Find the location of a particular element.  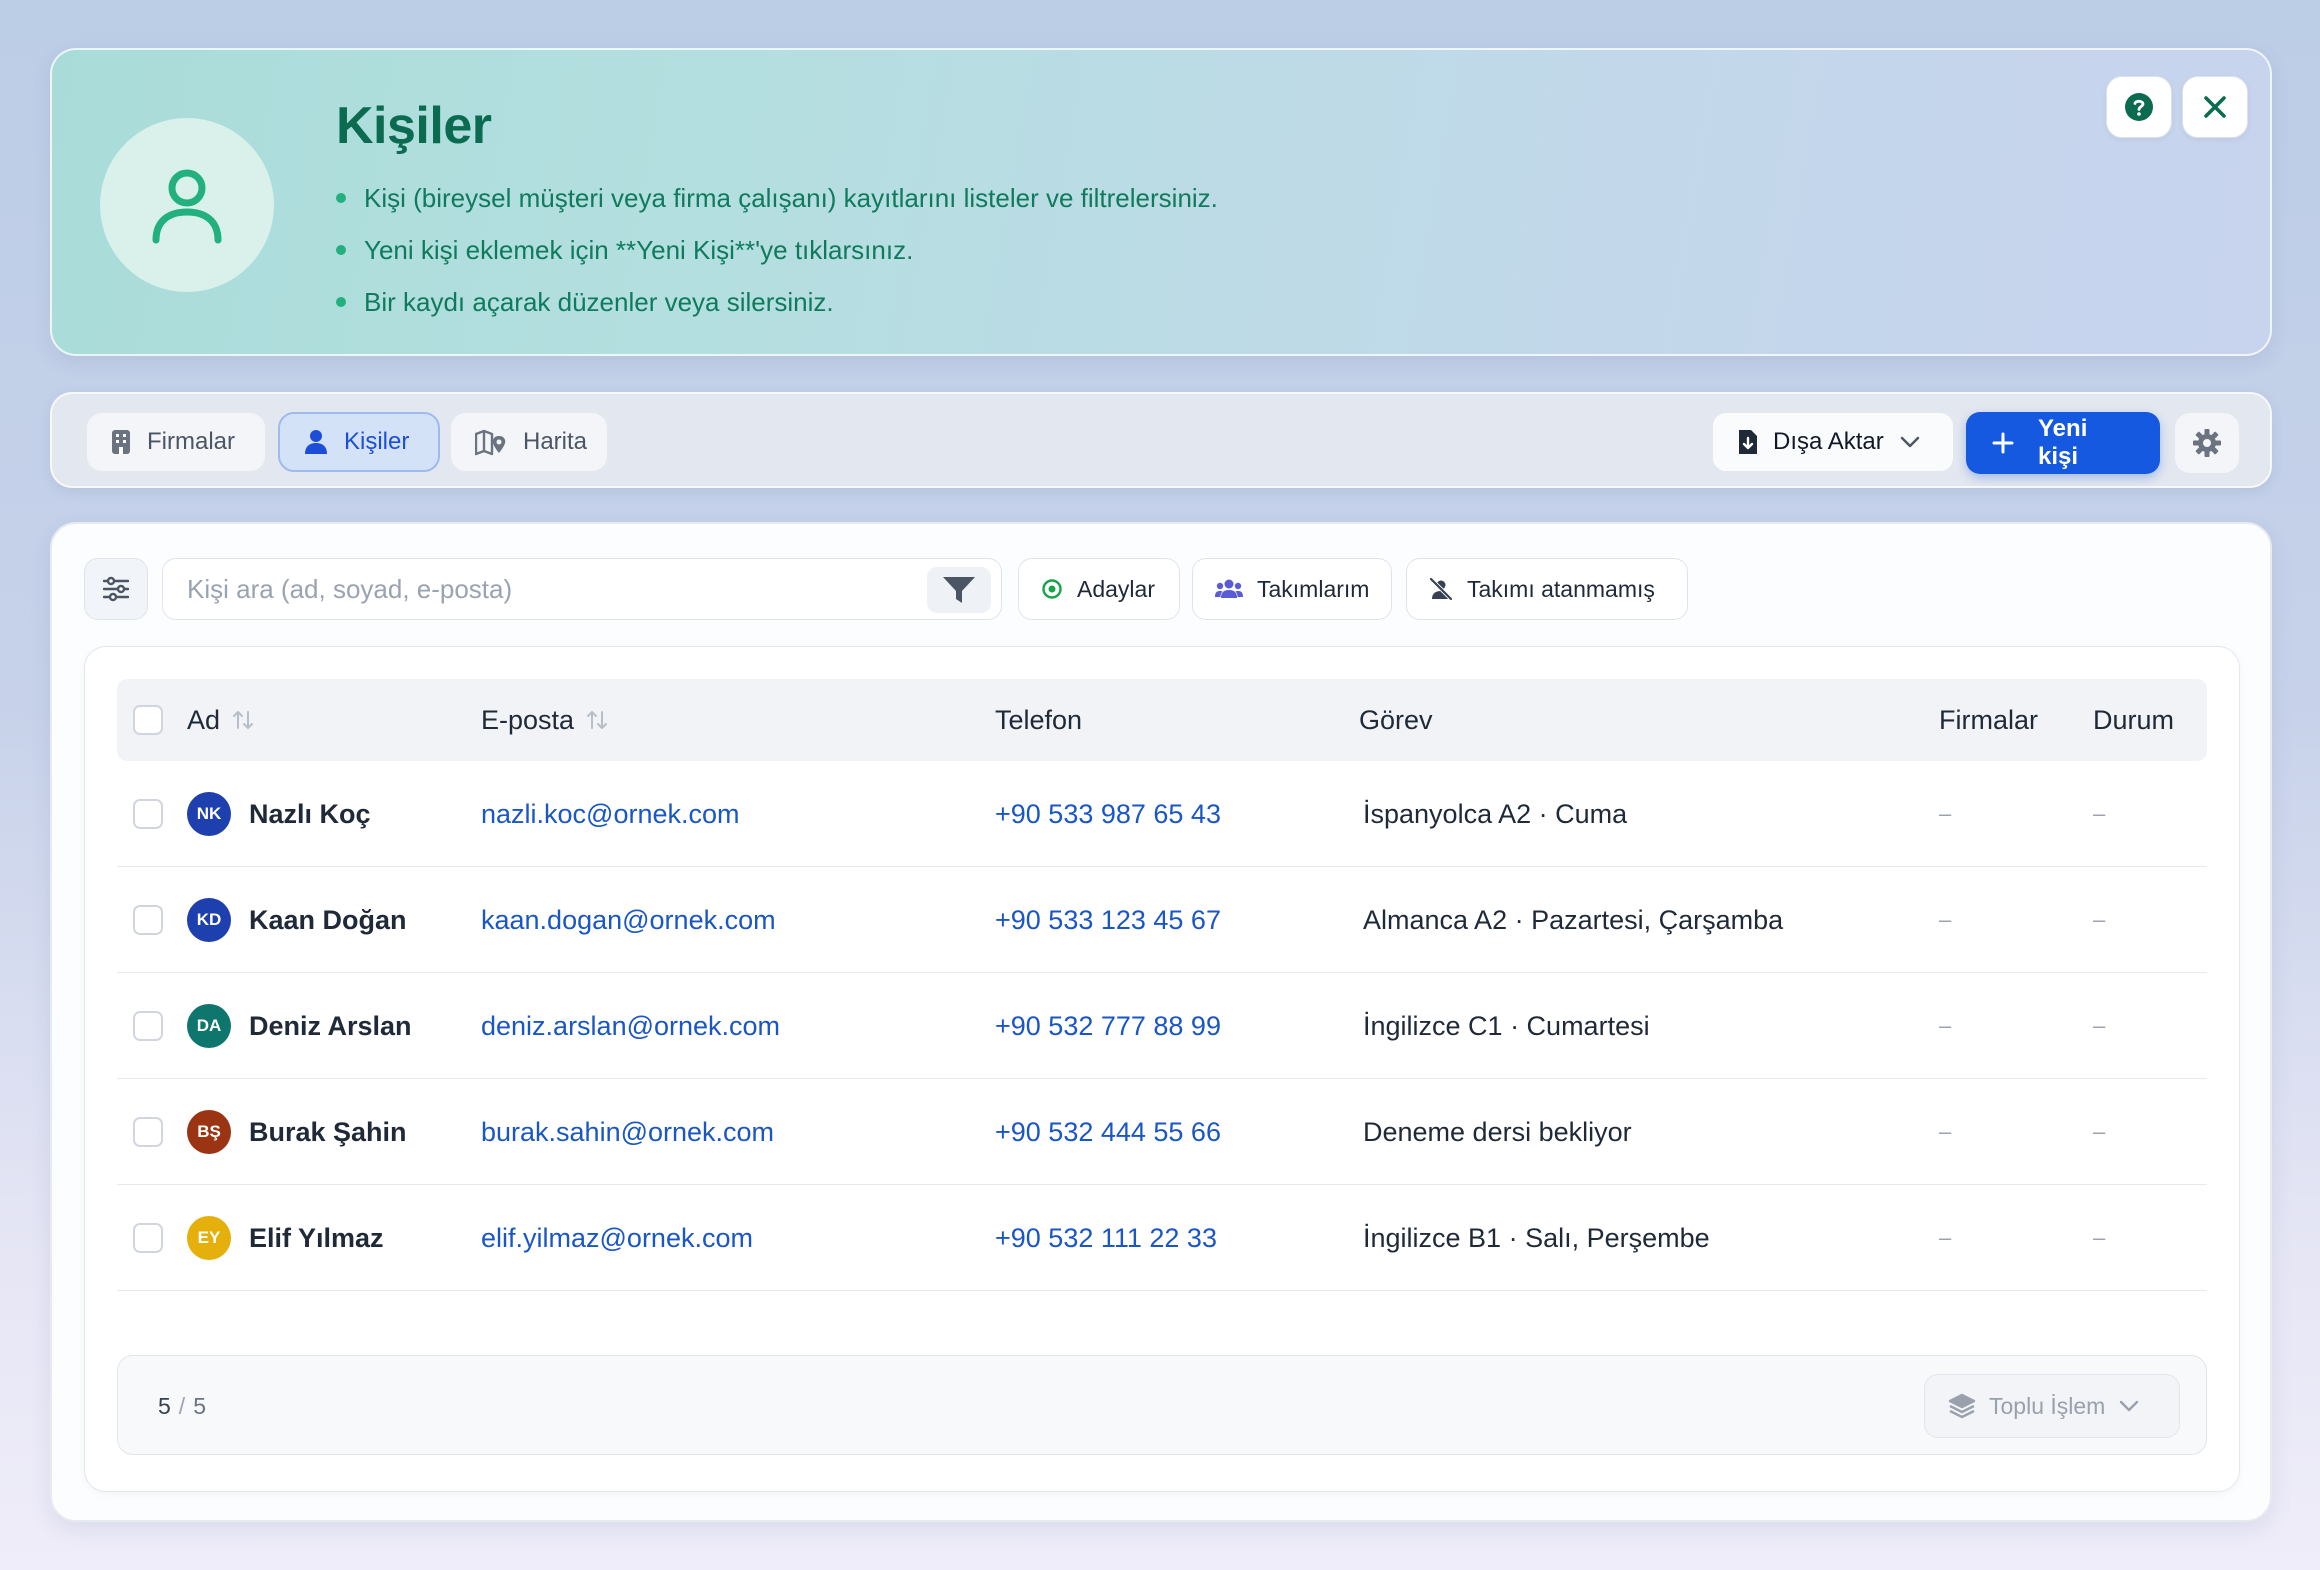

user-off-icon is located at coordinates (1441, 589).